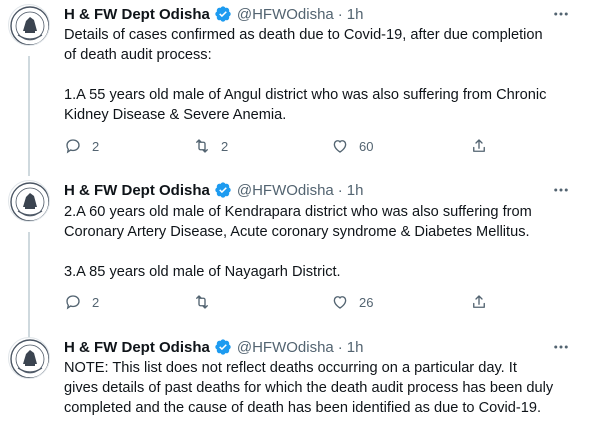 This screenshot has width=598, height=427. Describe the element at coordinates (352, 302) in the screenshot. I see `like-button: 26` at that location.